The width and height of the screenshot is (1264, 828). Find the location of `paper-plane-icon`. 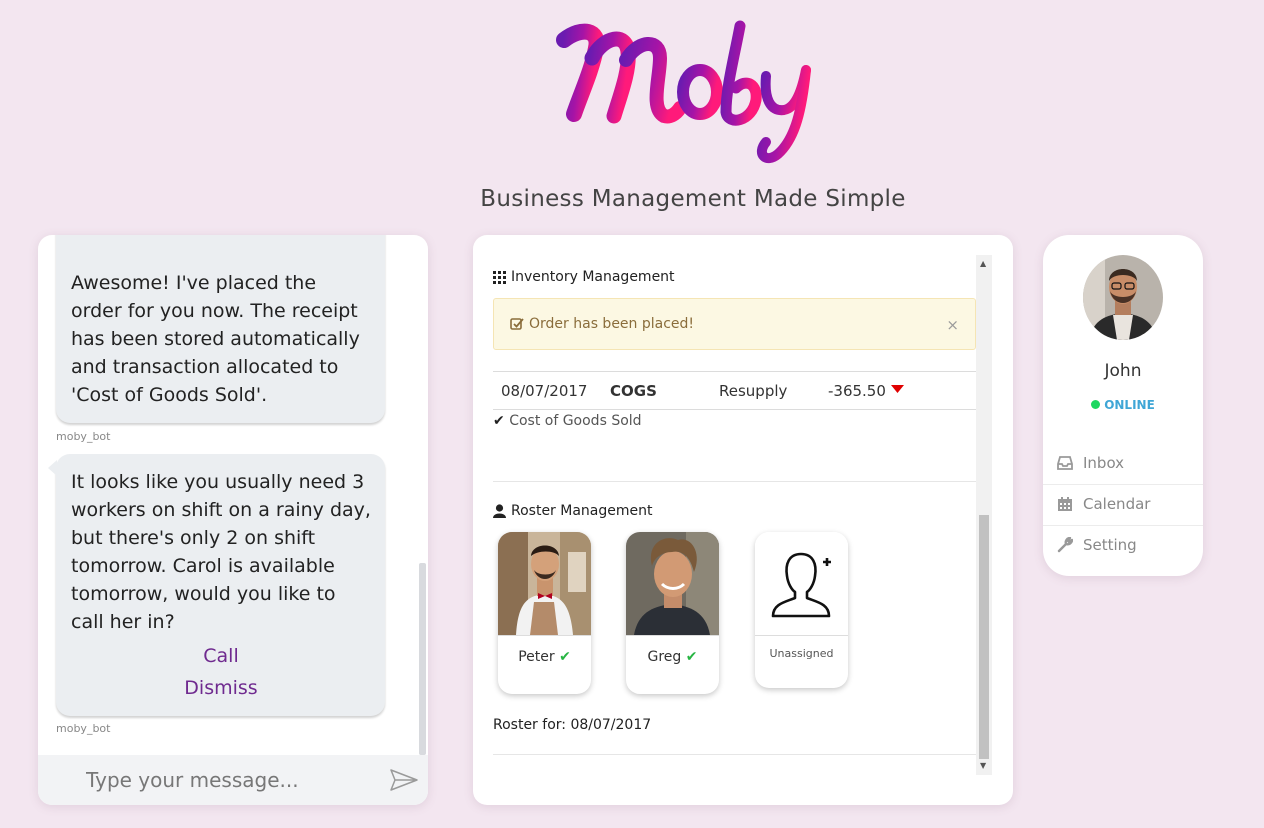

paper-plane-icon is located at coordinates (404, 780).